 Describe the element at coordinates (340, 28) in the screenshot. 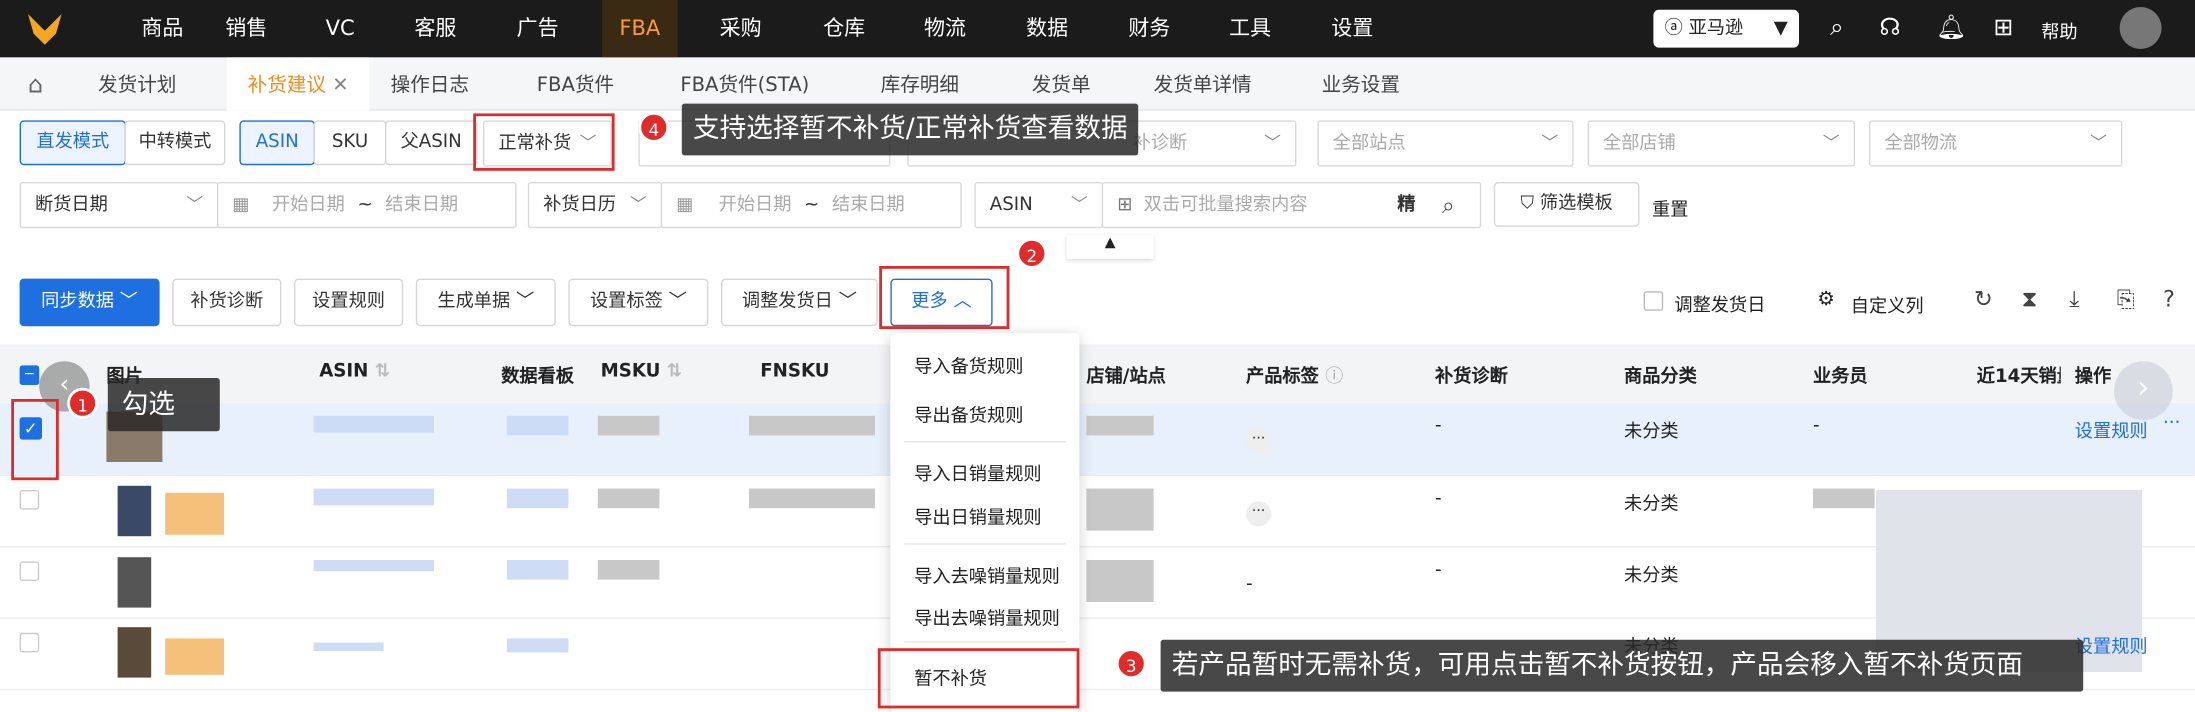

I see `nav-item-2: VC` at that location.